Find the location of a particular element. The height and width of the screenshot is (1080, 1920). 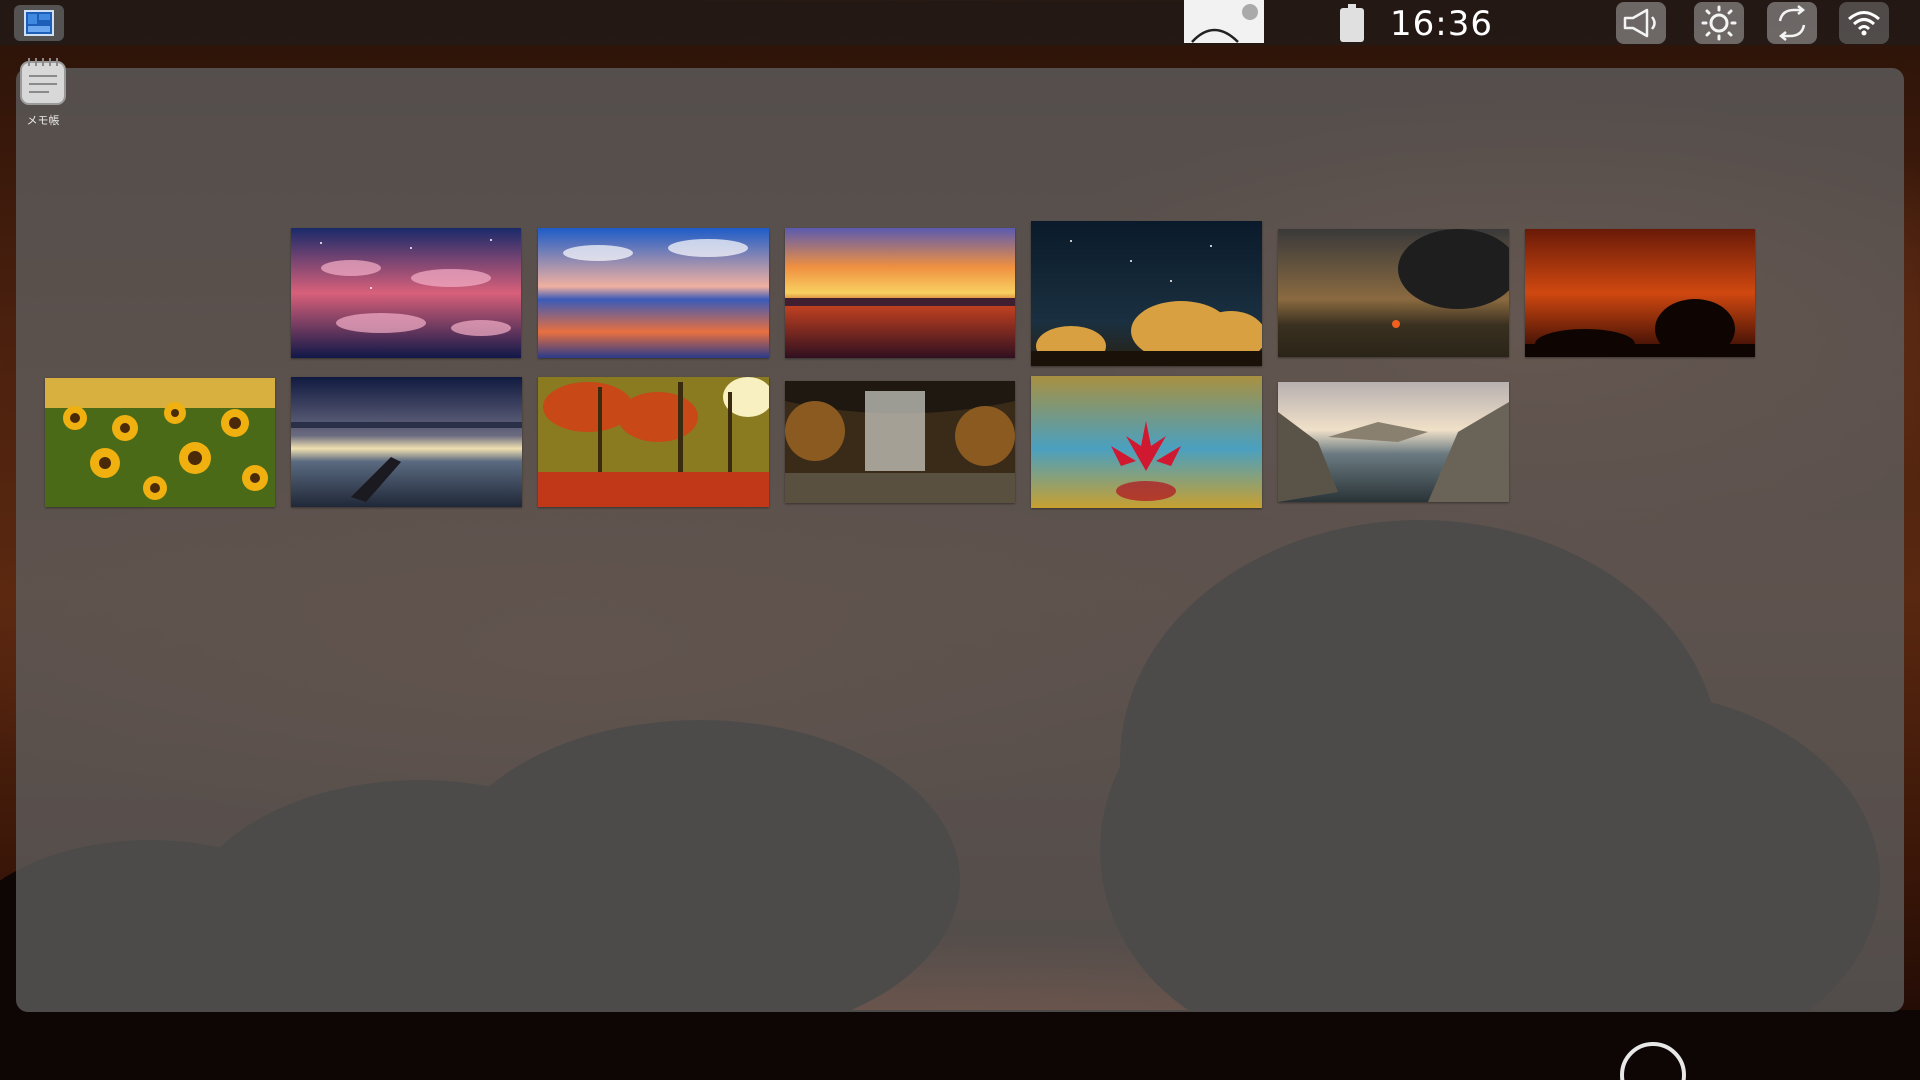

autumn-forest-image is located at coordinates (653, 442).